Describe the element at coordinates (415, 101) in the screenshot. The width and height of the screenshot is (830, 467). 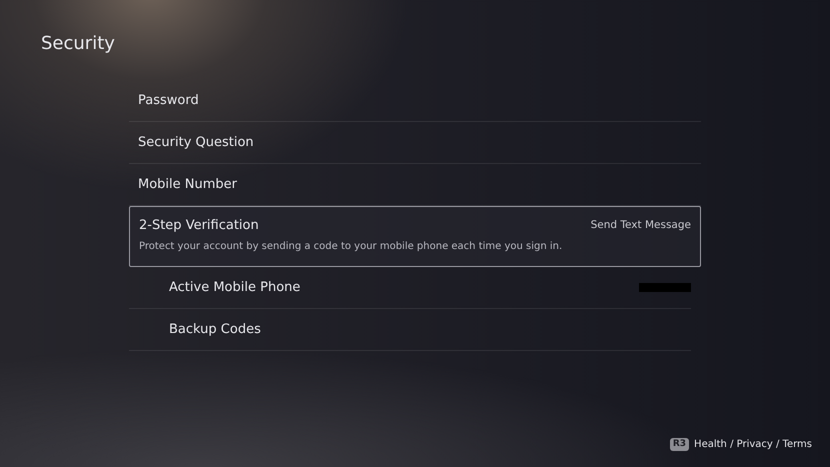
I see `menu-item: Password` at that location.